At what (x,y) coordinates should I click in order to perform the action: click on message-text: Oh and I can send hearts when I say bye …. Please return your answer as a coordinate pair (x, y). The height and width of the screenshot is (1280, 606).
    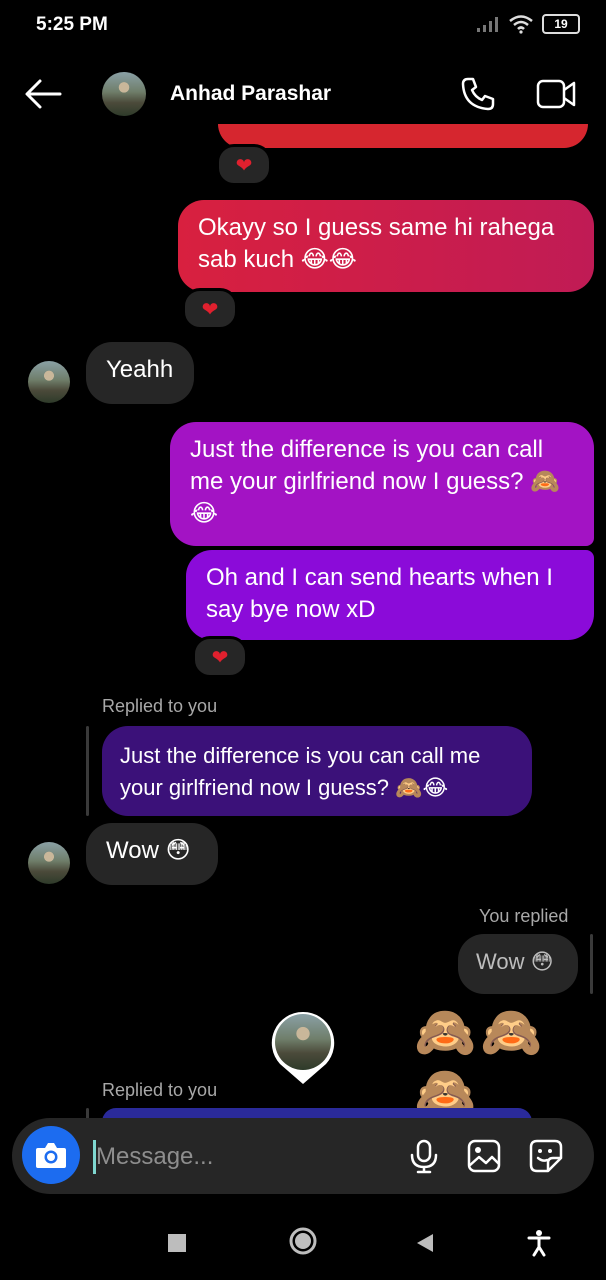
    Looking at the image, I should click on (379, 593).